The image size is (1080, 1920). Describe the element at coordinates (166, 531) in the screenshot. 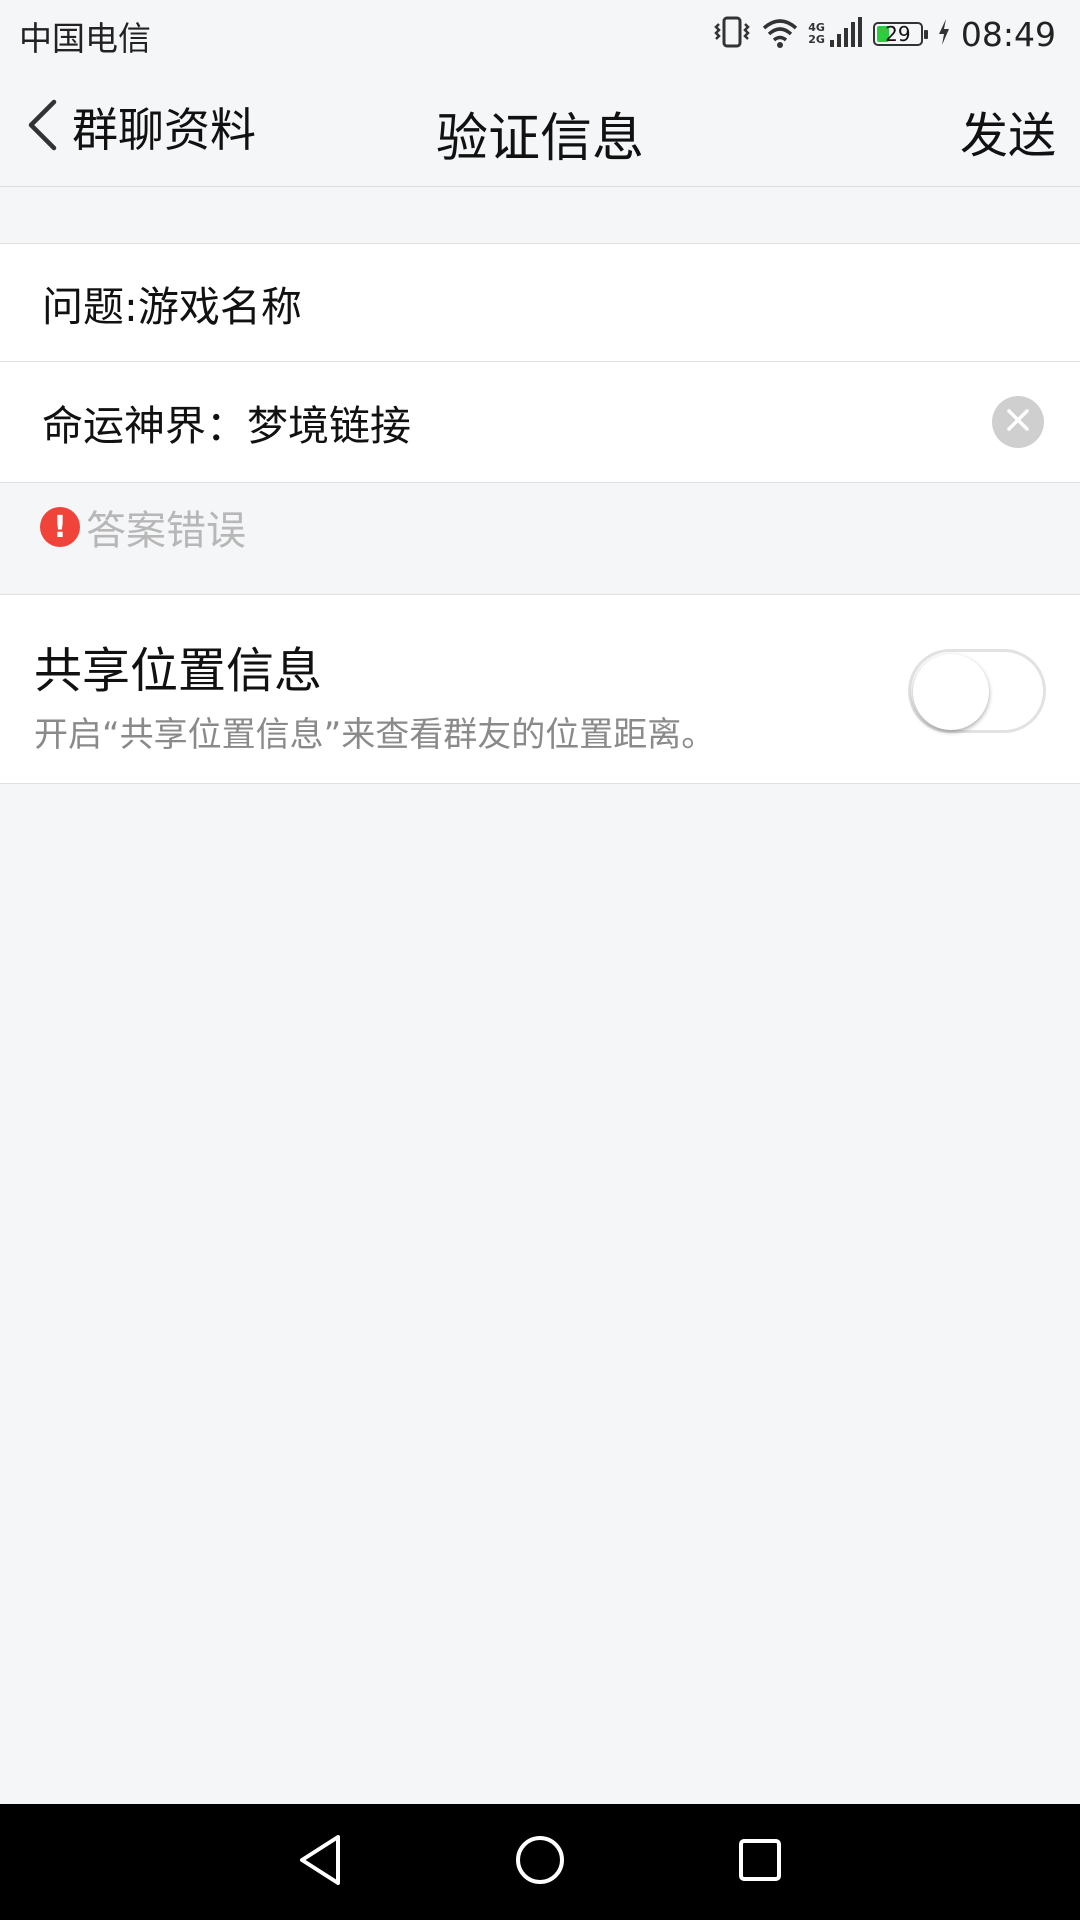

I see `error-message: 答案错误` at that location.